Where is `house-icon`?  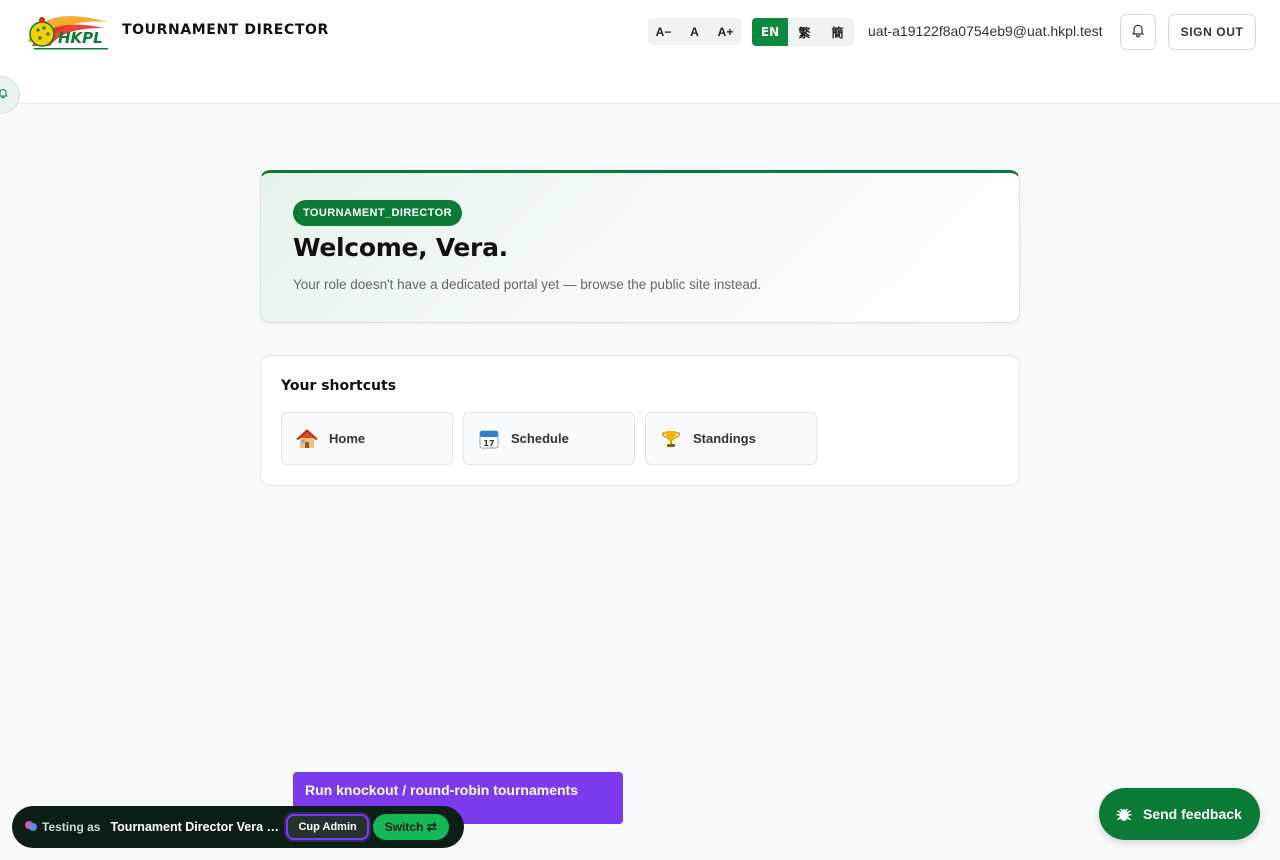 house-icon is located at coordinates (307, 439).